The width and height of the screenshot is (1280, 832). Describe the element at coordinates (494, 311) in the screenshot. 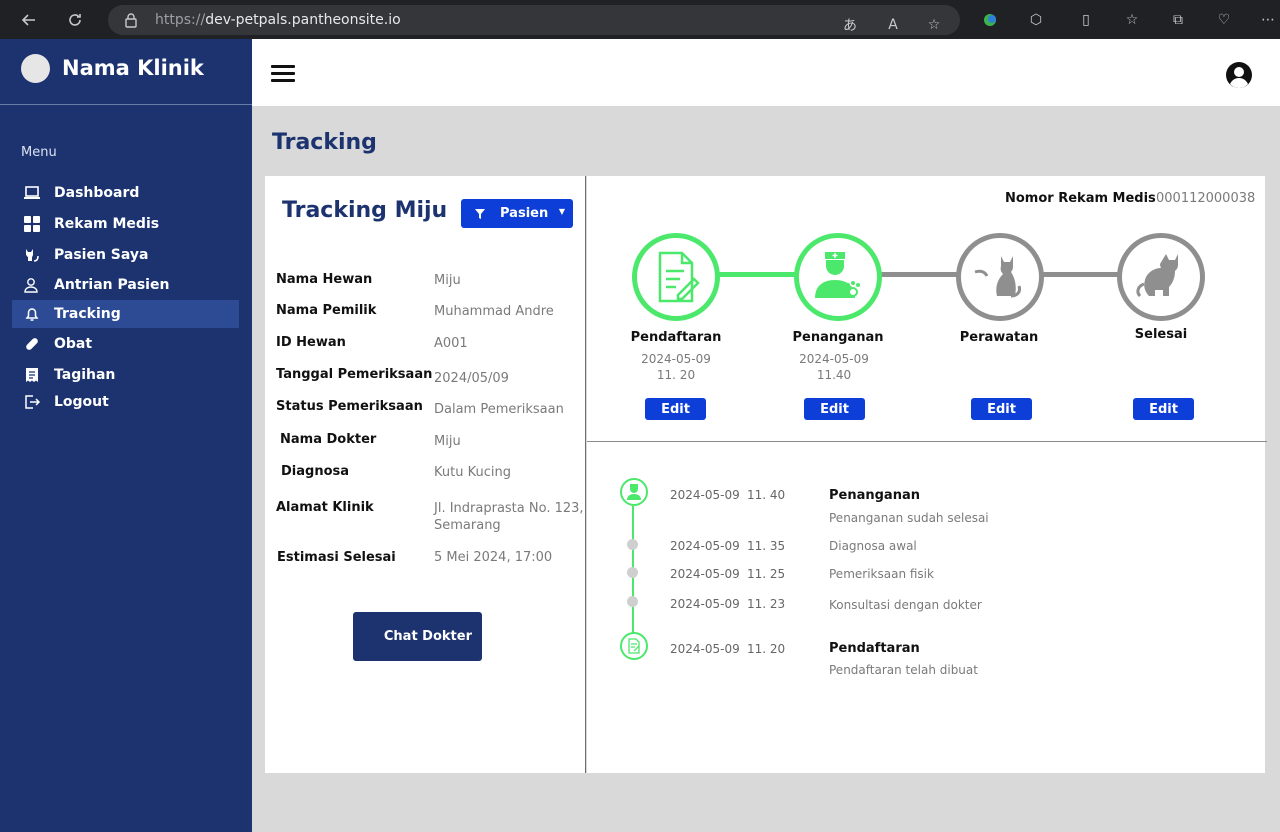

I see `field-value: Muhammad Andre` at that location.